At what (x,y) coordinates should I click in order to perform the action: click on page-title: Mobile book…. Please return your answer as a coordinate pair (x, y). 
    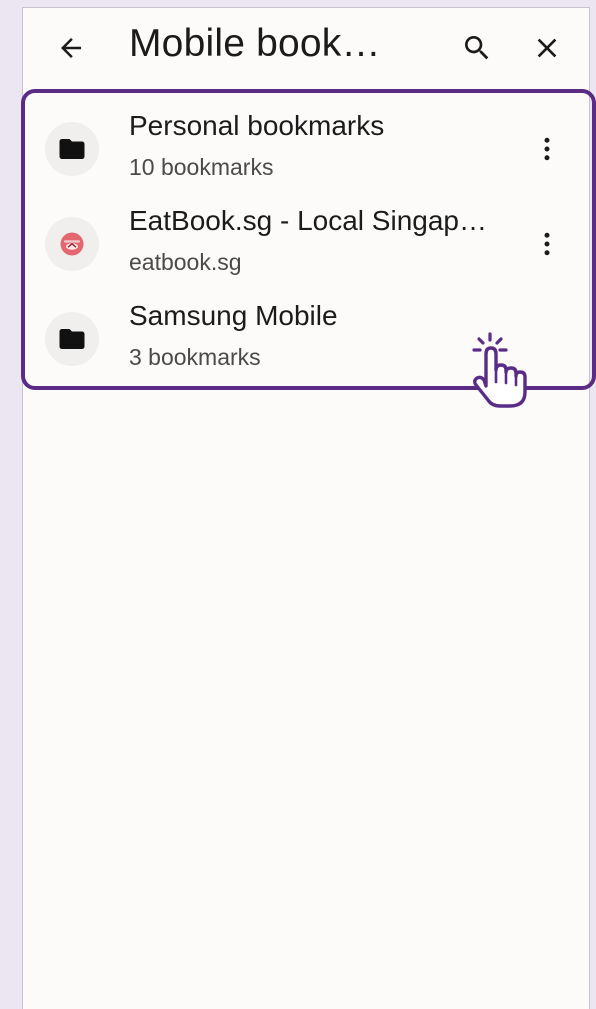
    Looking at the image, I should click on (255, 43).